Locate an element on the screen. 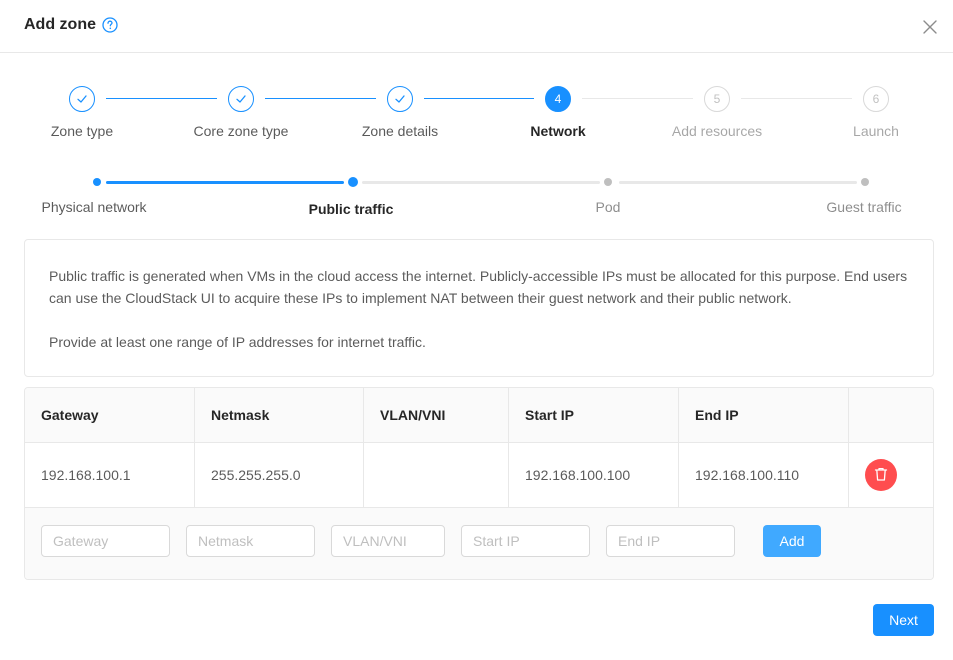 The image size is (953, 660). next-button: Next is located at coordinates (903, 620).